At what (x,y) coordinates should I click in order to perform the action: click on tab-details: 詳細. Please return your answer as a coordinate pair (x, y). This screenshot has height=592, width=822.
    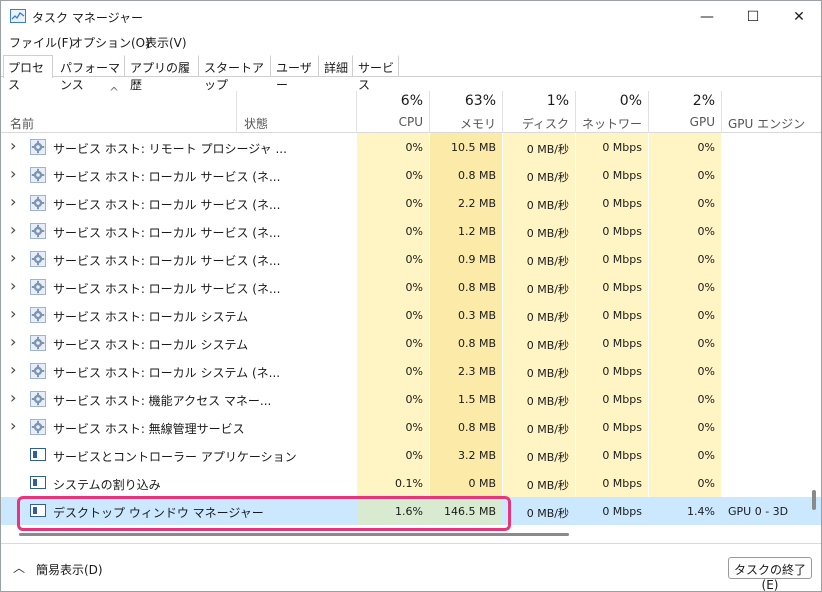
    Looking at the image, I should click on (336, 66).